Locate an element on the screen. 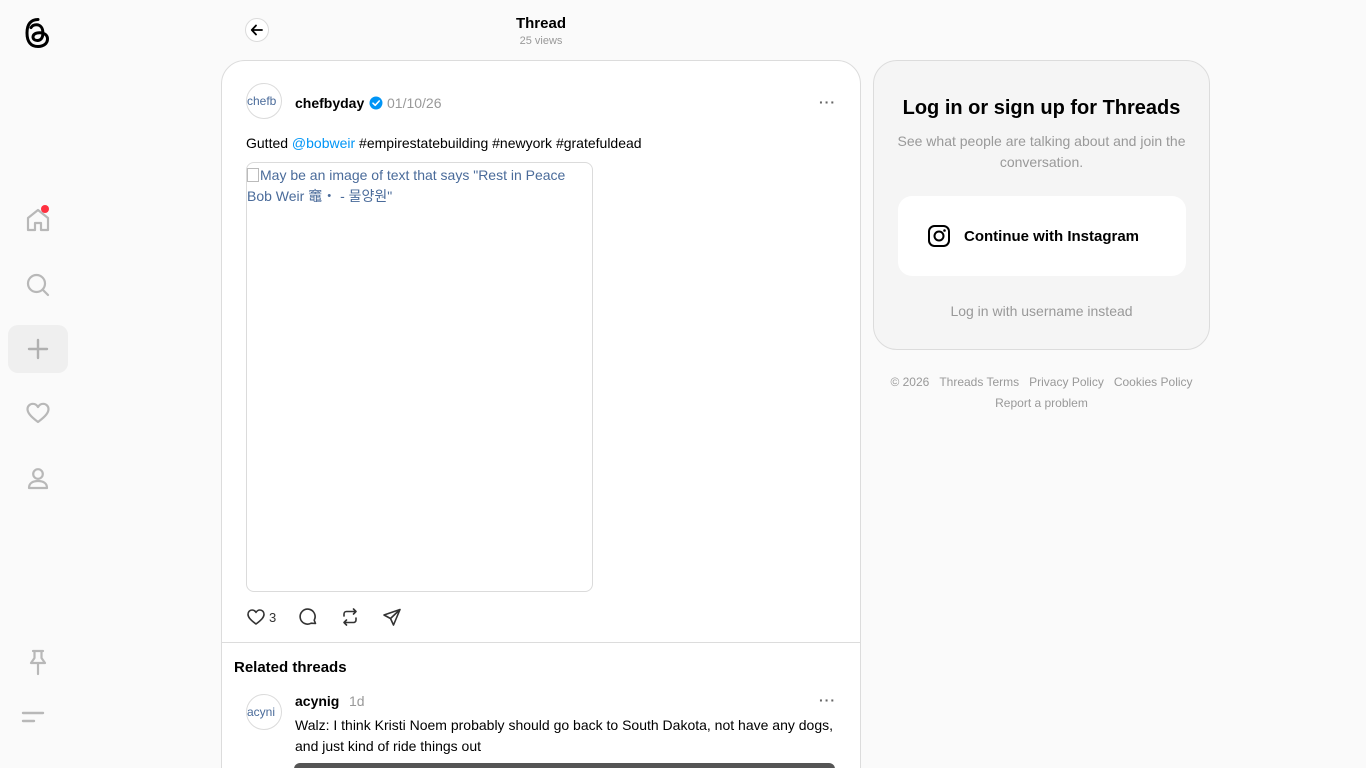 This screenshot has height=768, width=1366. related-username: acynig is located at coordinates (317, 701).